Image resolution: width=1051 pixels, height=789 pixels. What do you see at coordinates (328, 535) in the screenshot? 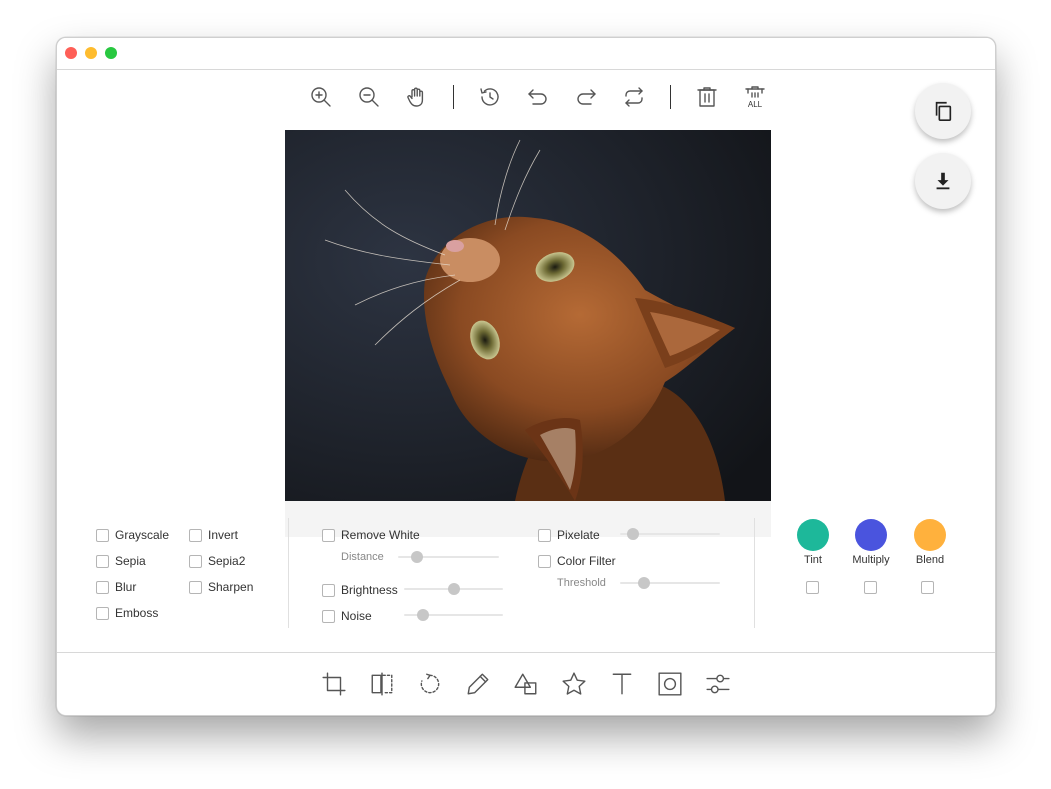
I see `remove-white-checkbox` at bounding box center [328, 535].